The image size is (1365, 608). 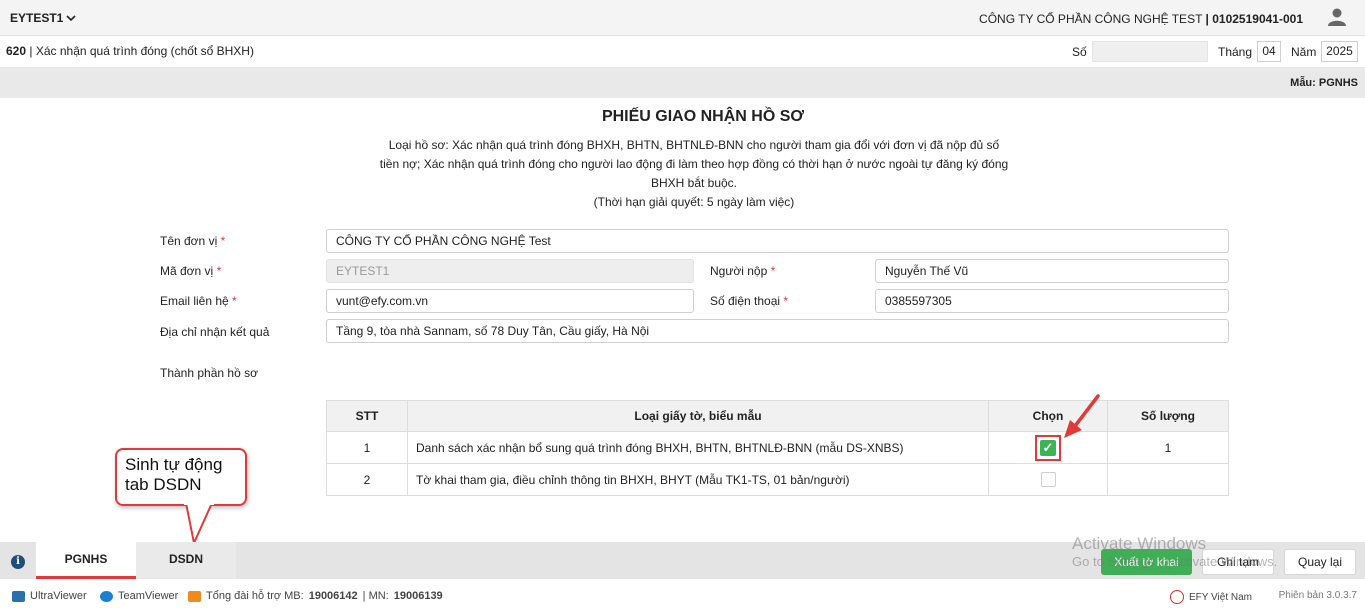 What do you see at coordinates (163, 484) in the screenshot?
I see `callout-line-2: tab DSDN` at bounding box center [163, 484].